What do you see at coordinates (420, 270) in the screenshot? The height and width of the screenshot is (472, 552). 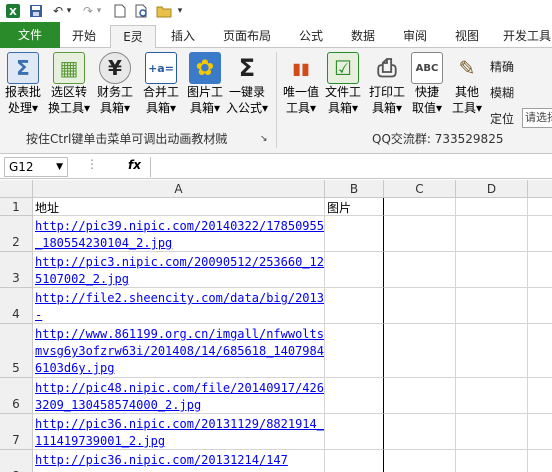 I see `cell-c3` at bounding box center [420, 270].